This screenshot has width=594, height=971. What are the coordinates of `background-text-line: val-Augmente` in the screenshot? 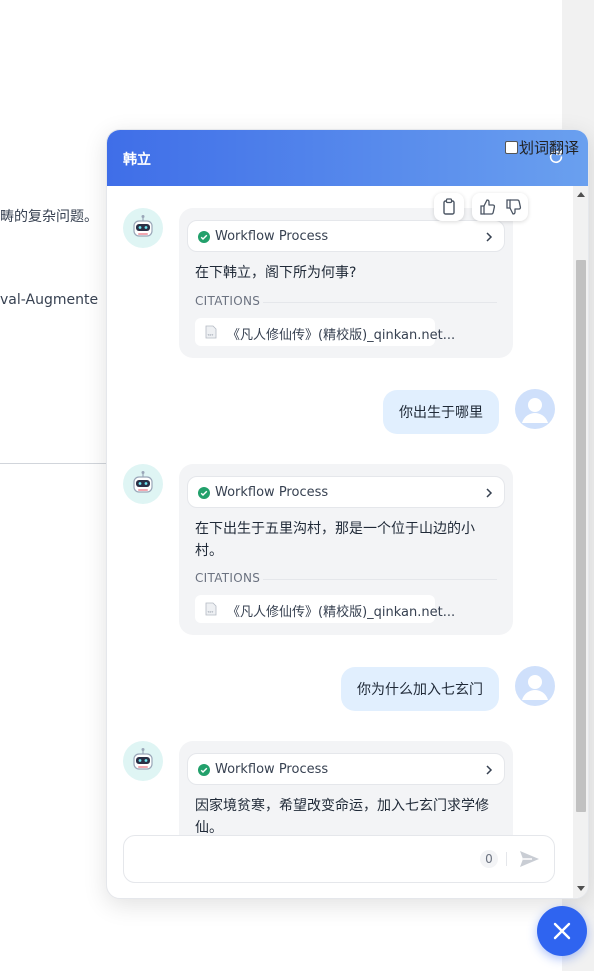 It's located at (49, 300).